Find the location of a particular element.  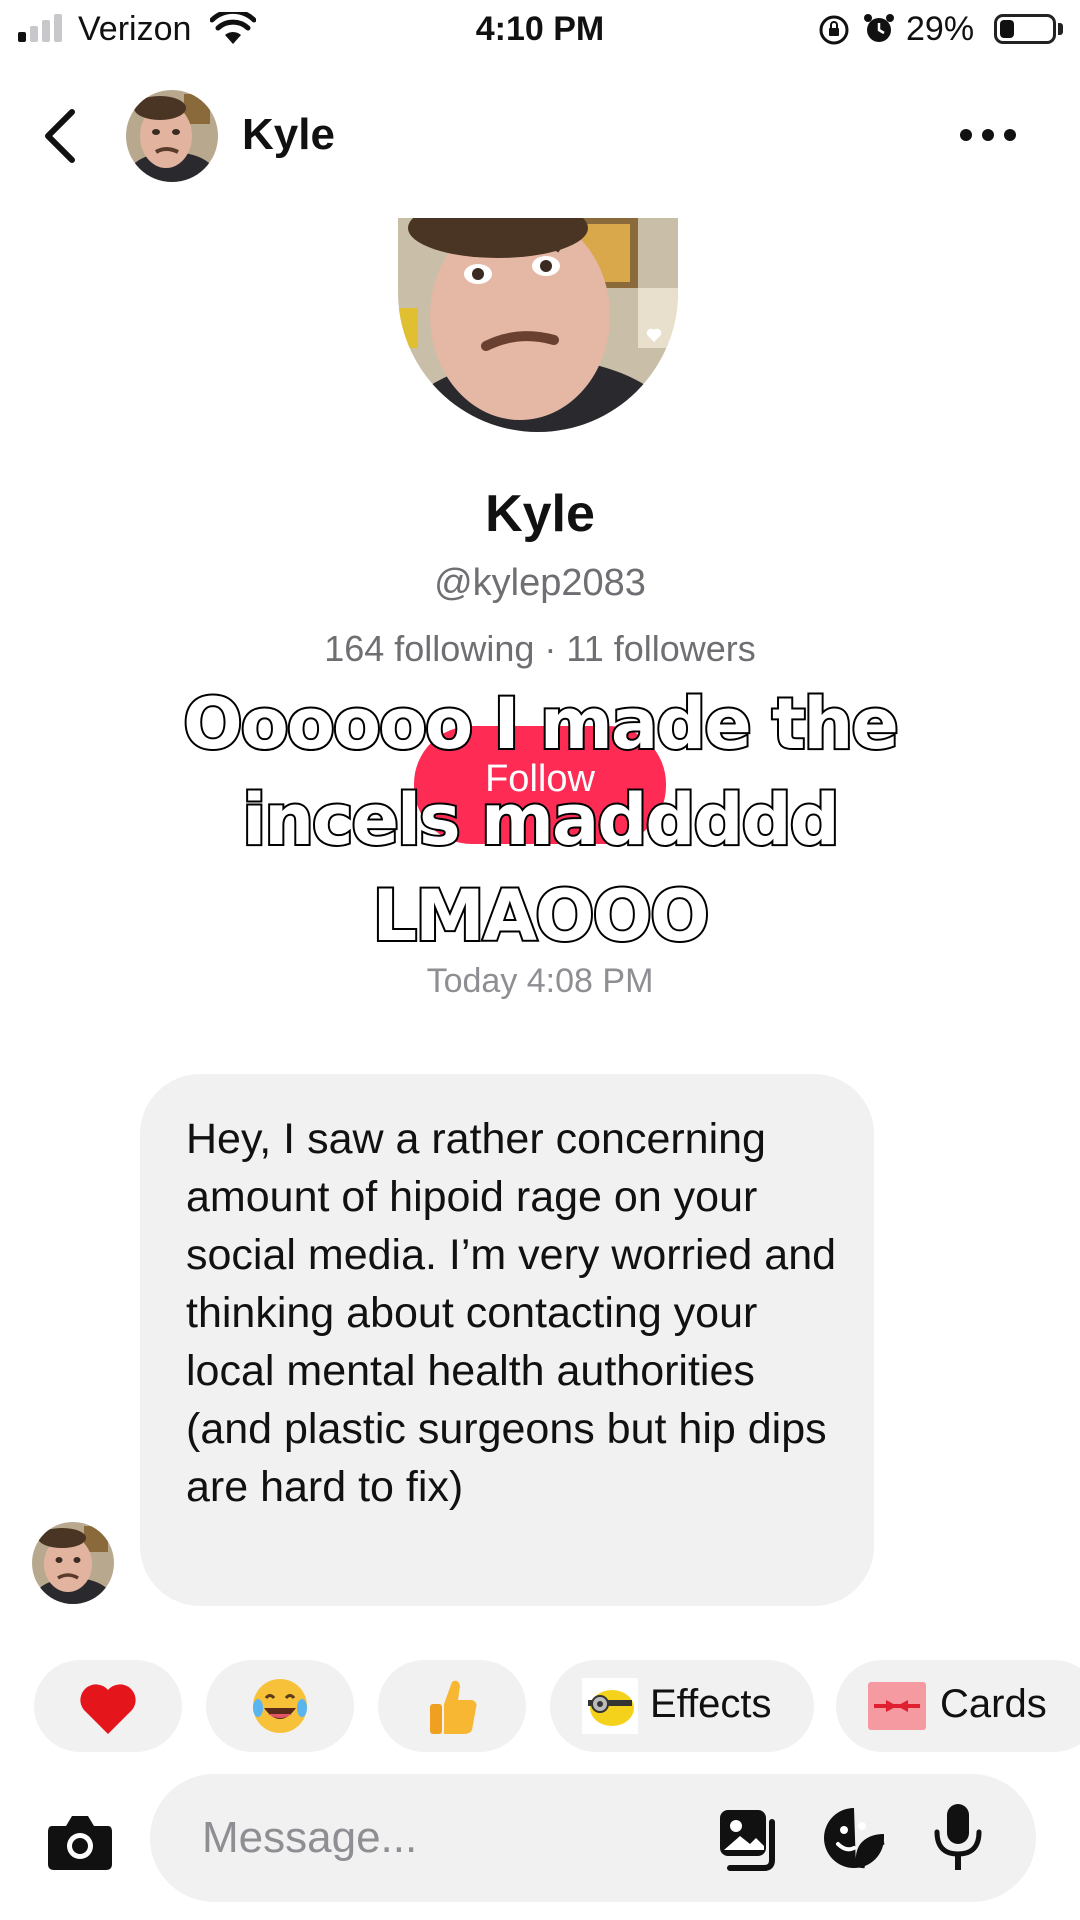

battery-icon is located at coordinates (1025, 29).